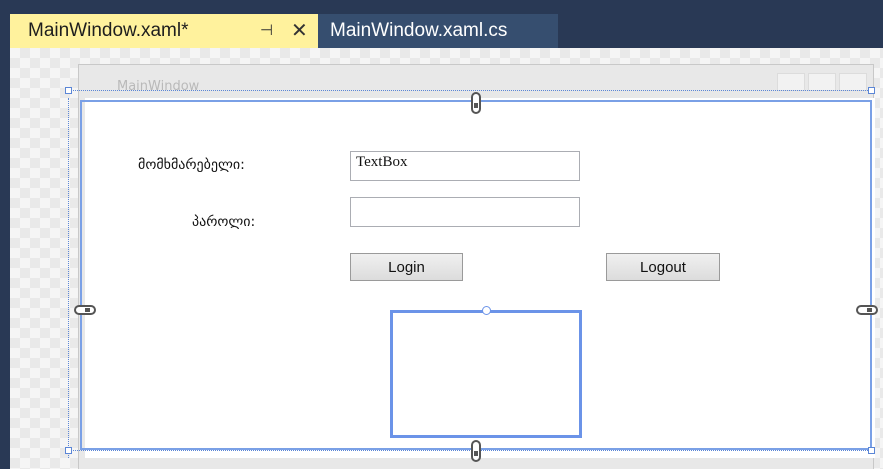 Image resolution: width=883 pixels, height=469 pixels. I want to click on username-label: მომხმარებელი:, so click(191, 165).